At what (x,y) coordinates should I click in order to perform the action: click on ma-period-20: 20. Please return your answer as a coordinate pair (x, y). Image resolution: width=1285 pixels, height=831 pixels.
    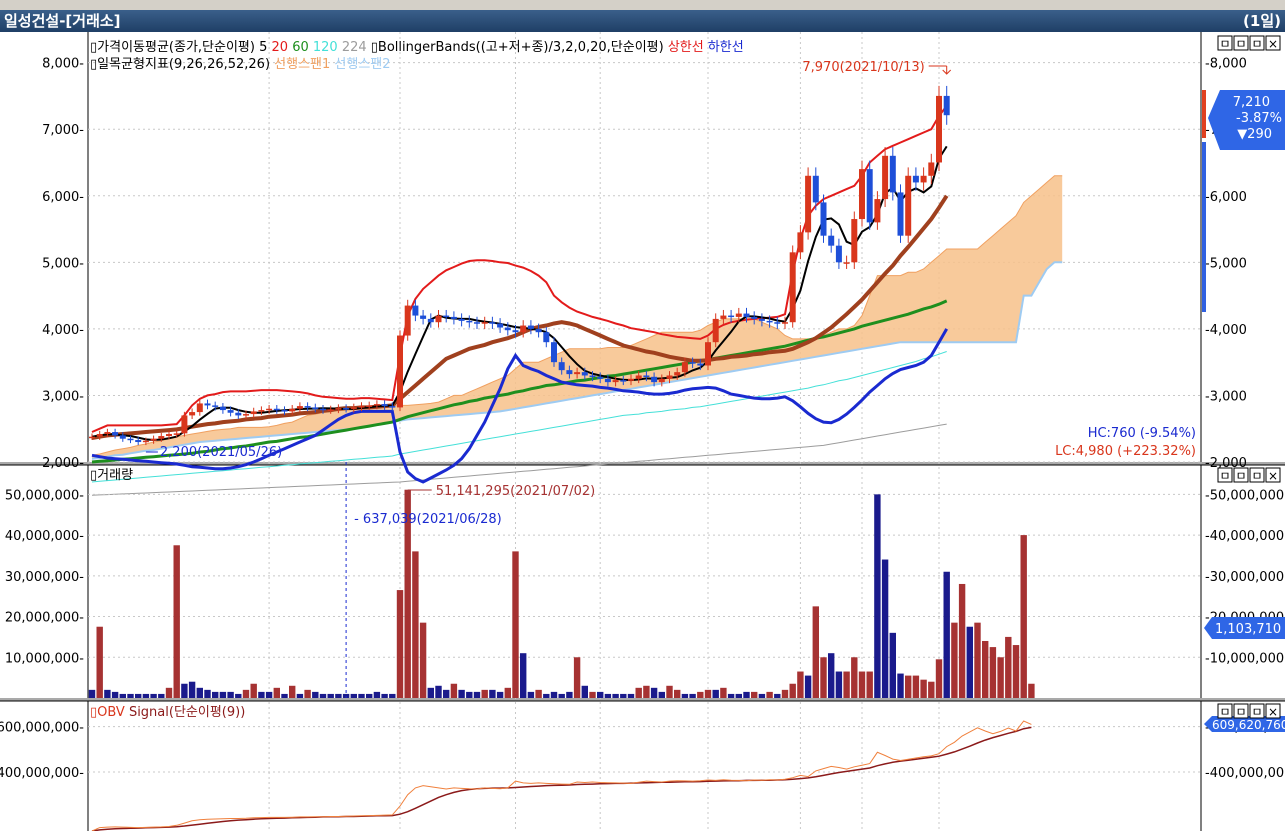
    Looking at the image, I should click on (282, 47).